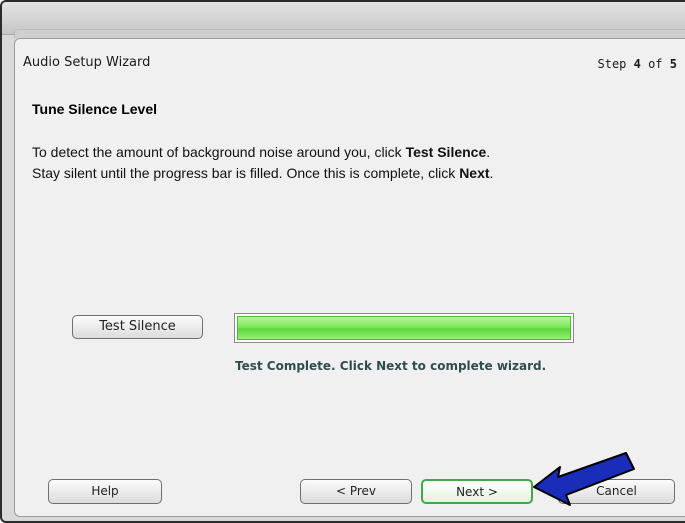 The image size is (685, 523). Describe the element at coordinates (87, 62) in the screenshot. I see `wizard-title: Audio Setup Wizard` at that location.